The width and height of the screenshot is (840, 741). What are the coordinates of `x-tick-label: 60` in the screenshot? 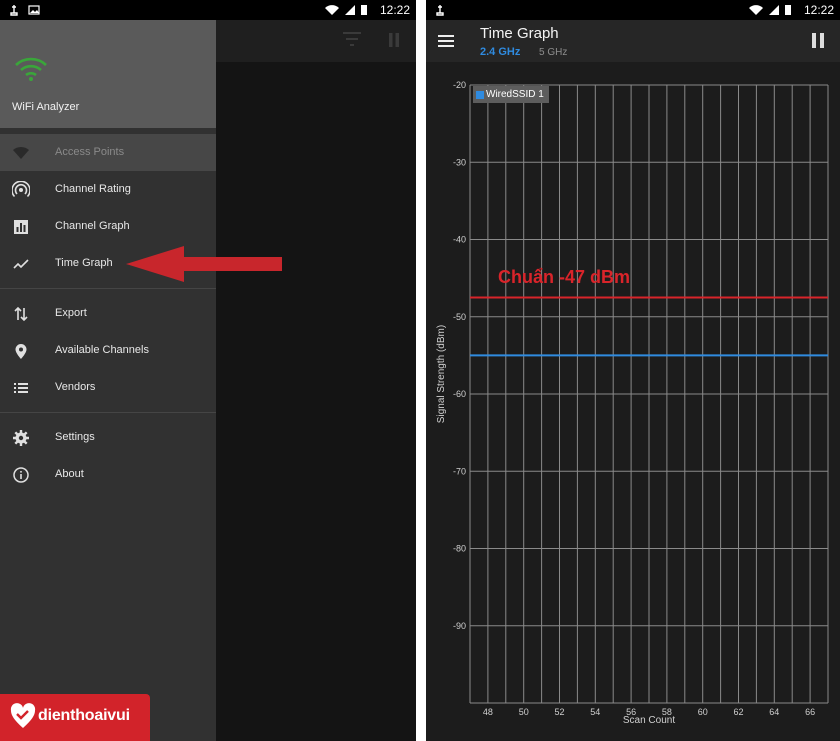 It's located at (703, 712).